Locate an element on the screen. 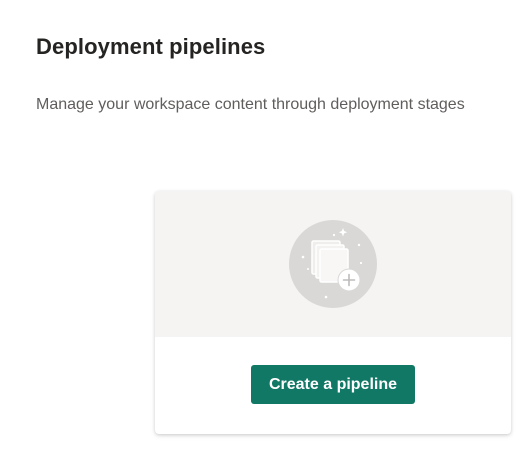  stacked-pages-add-icon is located at coordinates (333, 264).